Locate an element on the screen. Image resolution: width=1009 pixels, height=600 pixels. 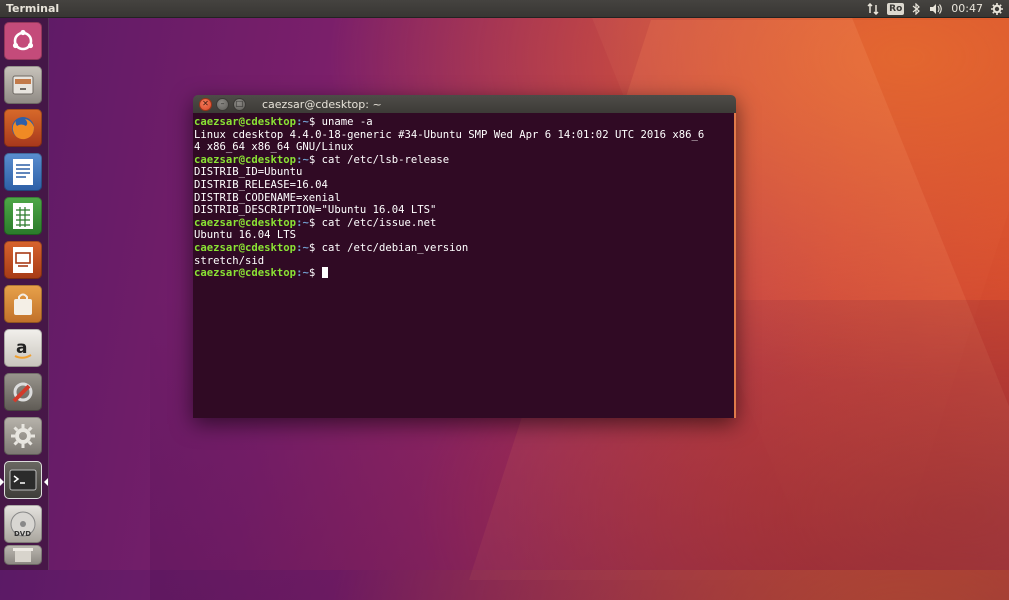
launcher-firefox is located at coordinates (23, 128).